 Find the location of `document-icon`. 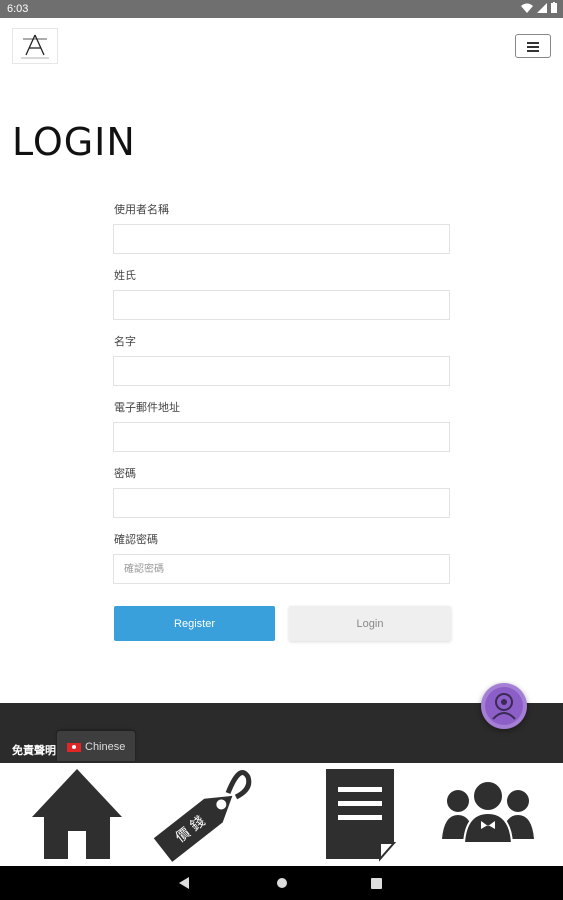

document-icon is located at coordinates (361, 815).